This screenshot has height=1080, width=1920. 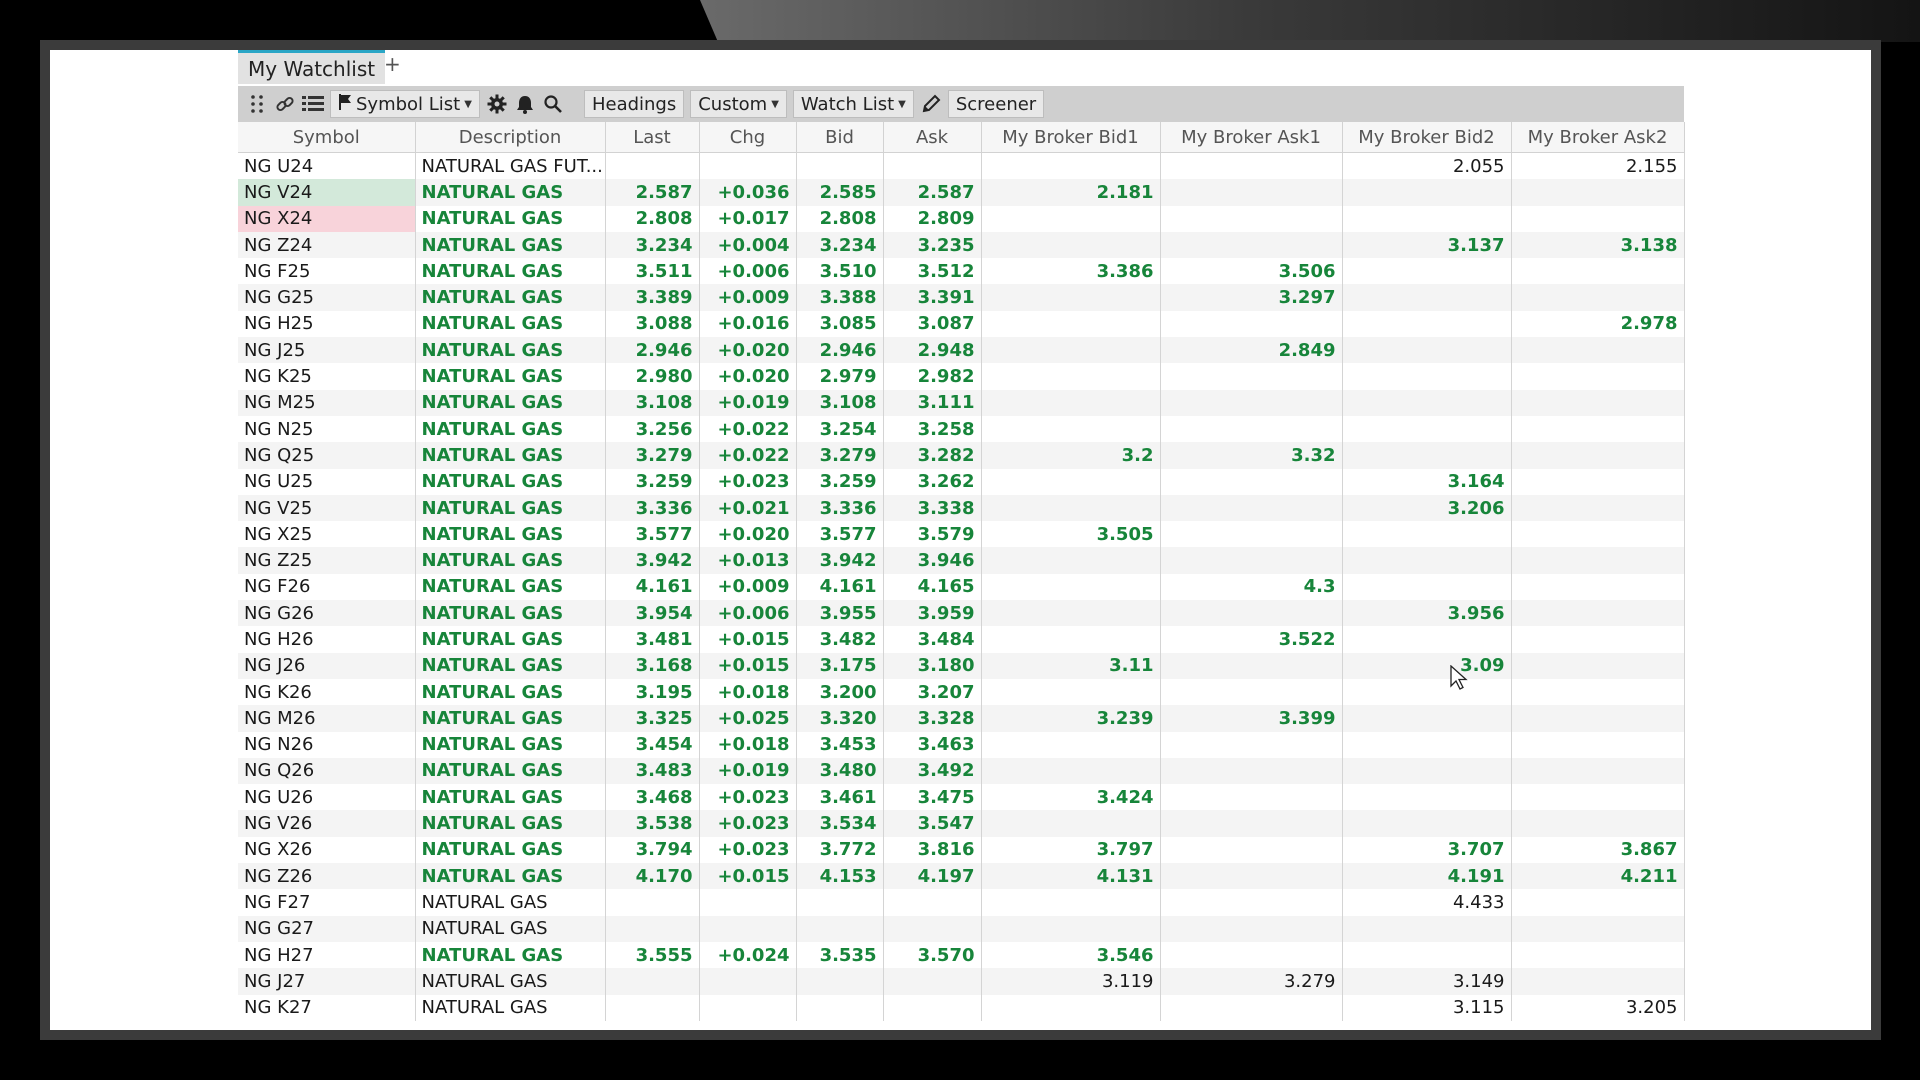 I want to click on value-cell: 3.506, so click(x=1251, y=271).